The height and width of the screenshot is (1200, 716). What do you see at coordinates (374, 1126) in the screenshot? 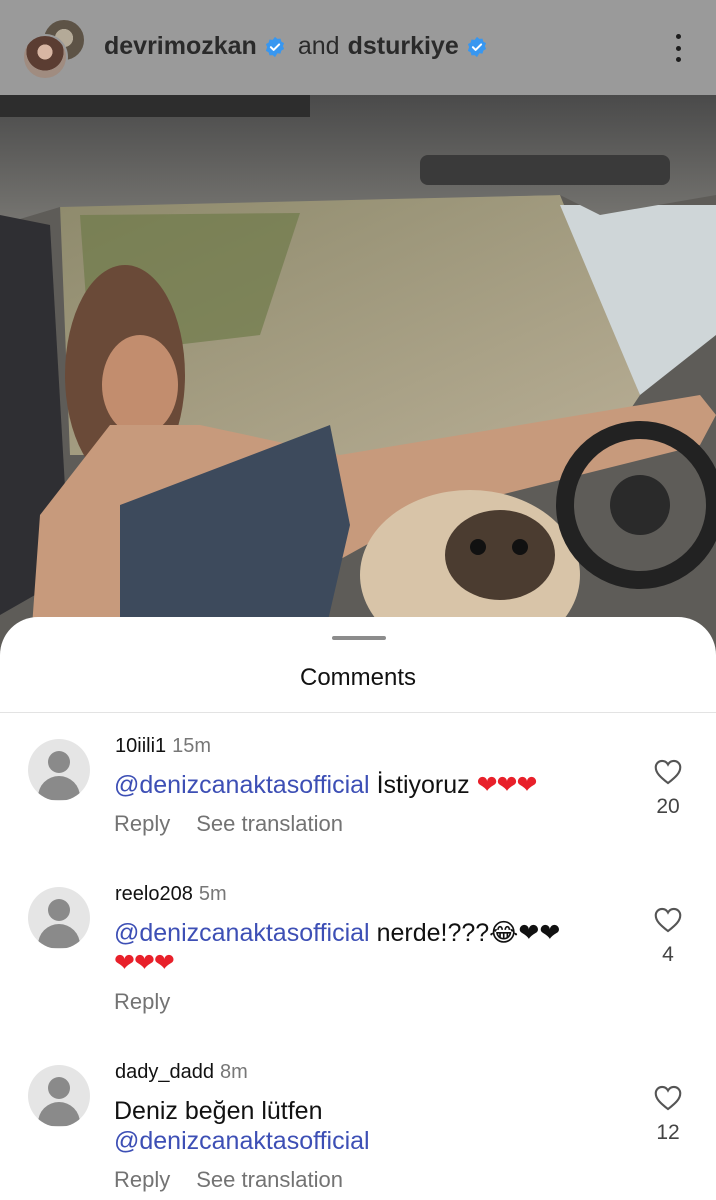
I see `comment-text: Deniz beğen lütfen @denizcanaktasofficial` at bounding box center [374, 1126].